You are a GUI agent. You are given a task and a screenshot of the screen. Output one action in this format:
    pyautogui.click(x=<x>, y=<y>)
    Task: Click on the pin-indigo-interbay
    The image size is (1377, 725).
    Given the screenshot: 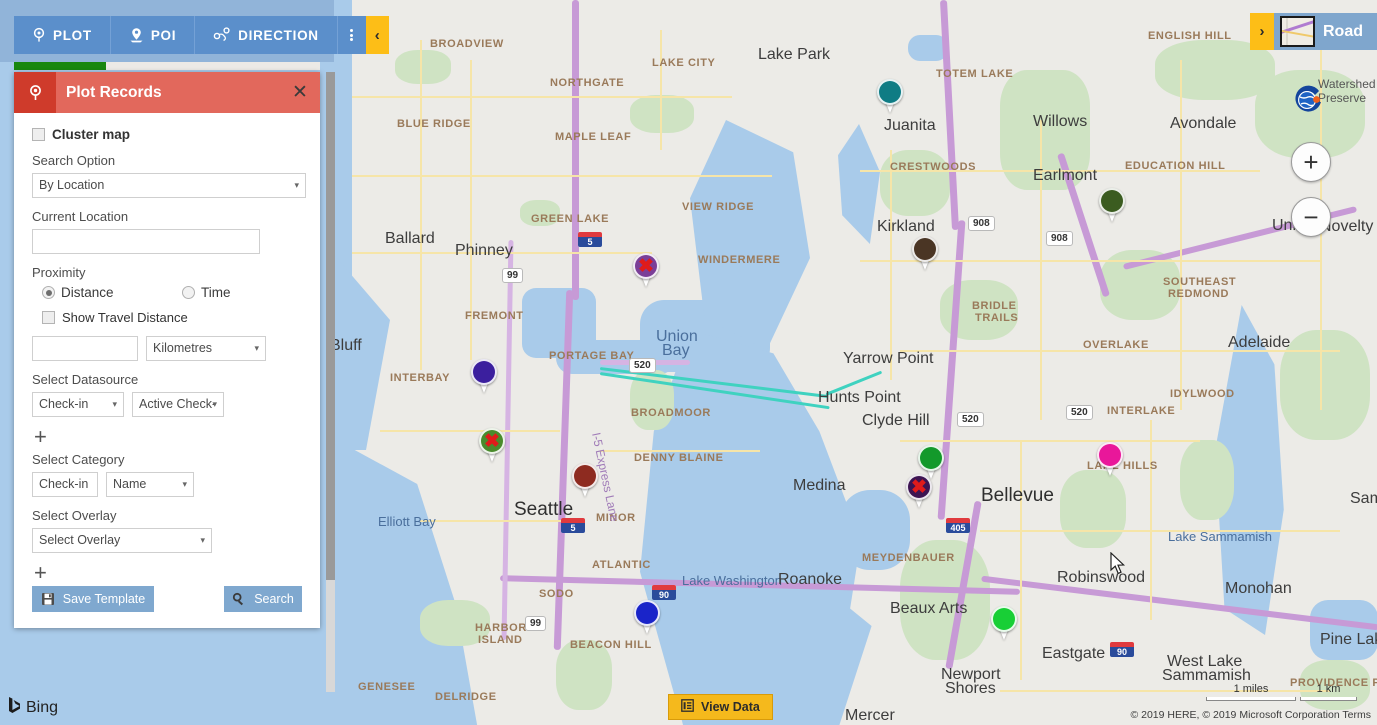 What is the action you would take?
    pyautogui.click(x=484, y=376)
    